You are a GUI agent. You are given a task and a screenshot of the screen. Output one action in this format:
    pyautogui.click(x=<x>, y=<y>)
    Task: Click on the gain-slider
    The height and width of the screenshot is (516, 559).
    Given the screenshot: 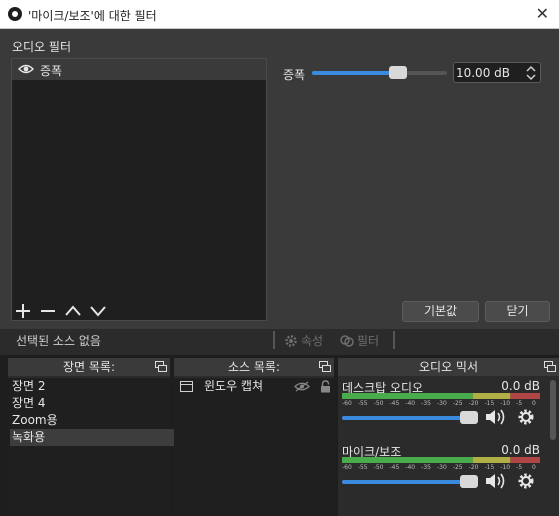 What is the action you would take?
    pyautogui.click(x=379, y=72)
    